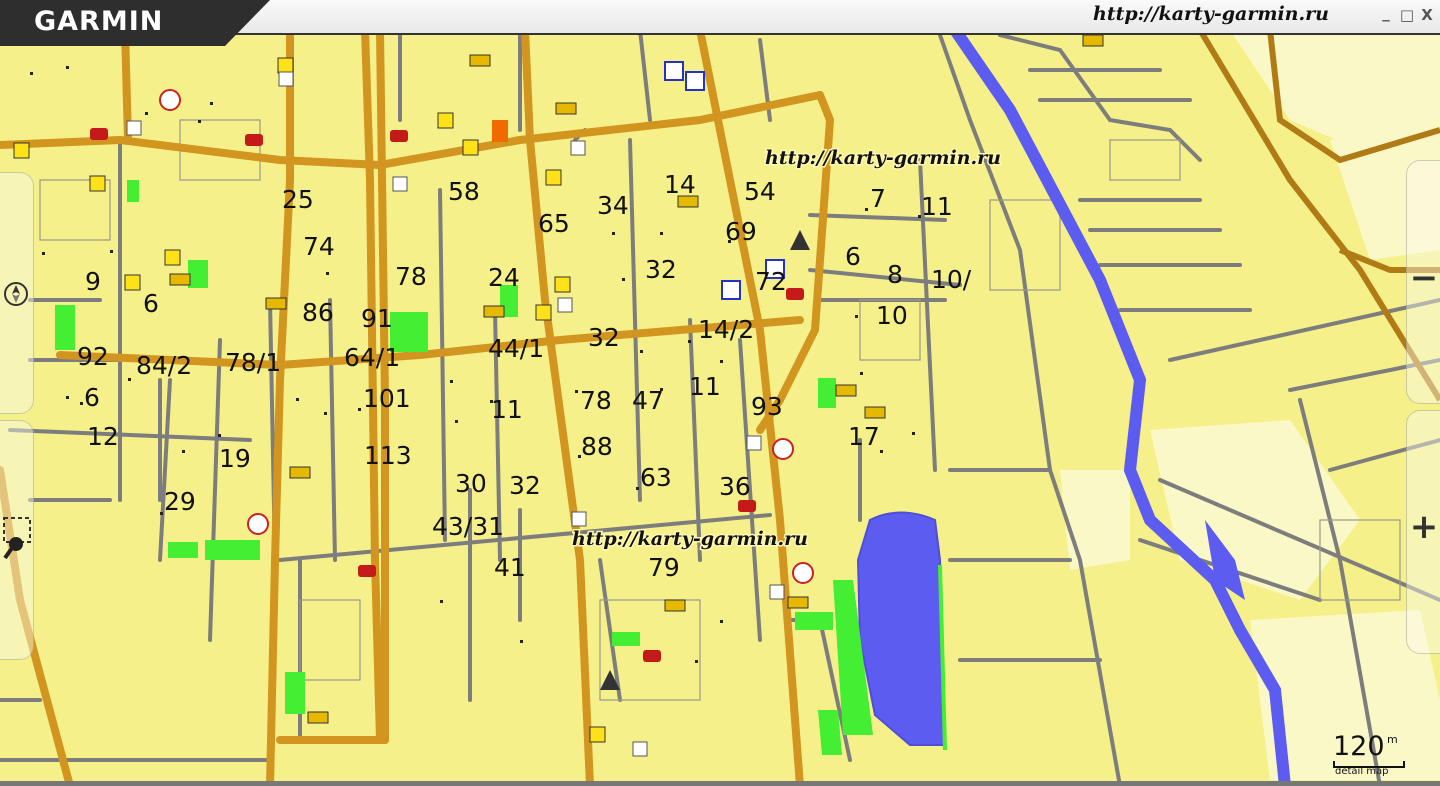  I want to click on house-number: 64/1, so click(372, 357).